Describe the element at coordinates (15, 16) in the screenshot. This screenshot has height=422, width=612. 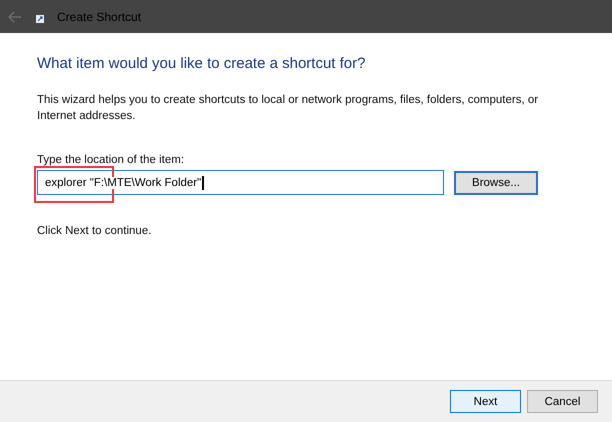
I see `back-arrow-icon` at that location.